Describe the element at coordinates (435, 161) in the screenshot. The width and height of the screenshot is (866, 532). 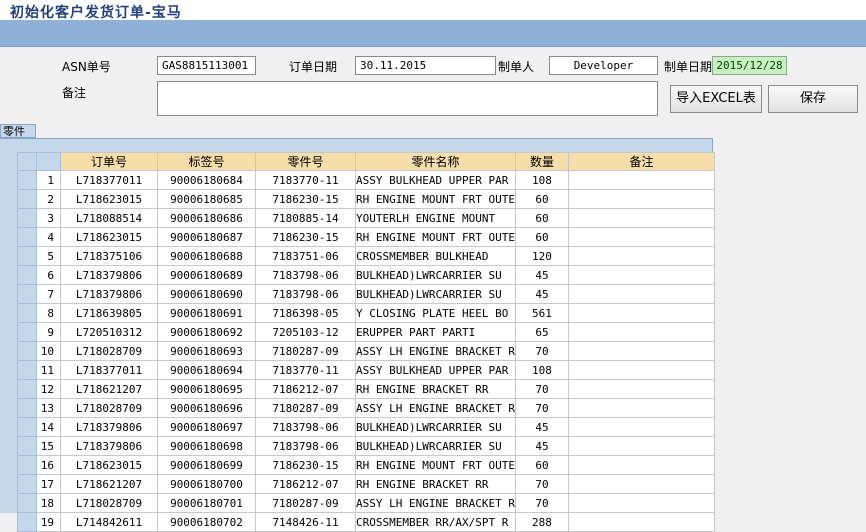
I see `col-part-name: 零件名称` at that location.